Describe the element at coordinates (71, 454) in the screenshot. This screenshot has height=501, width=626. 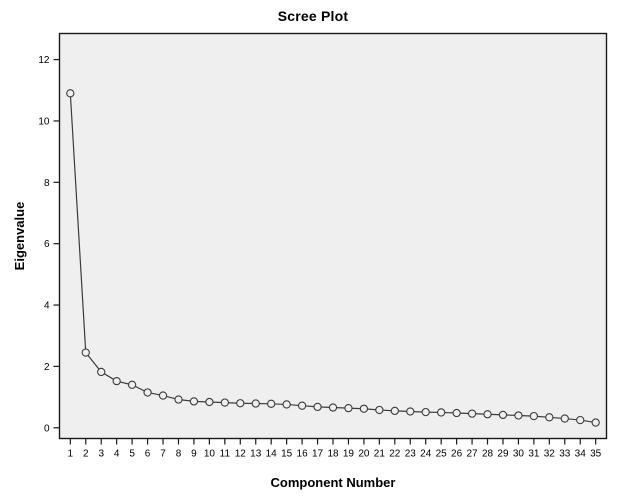
I see `x-tick-label: 1` at that location.